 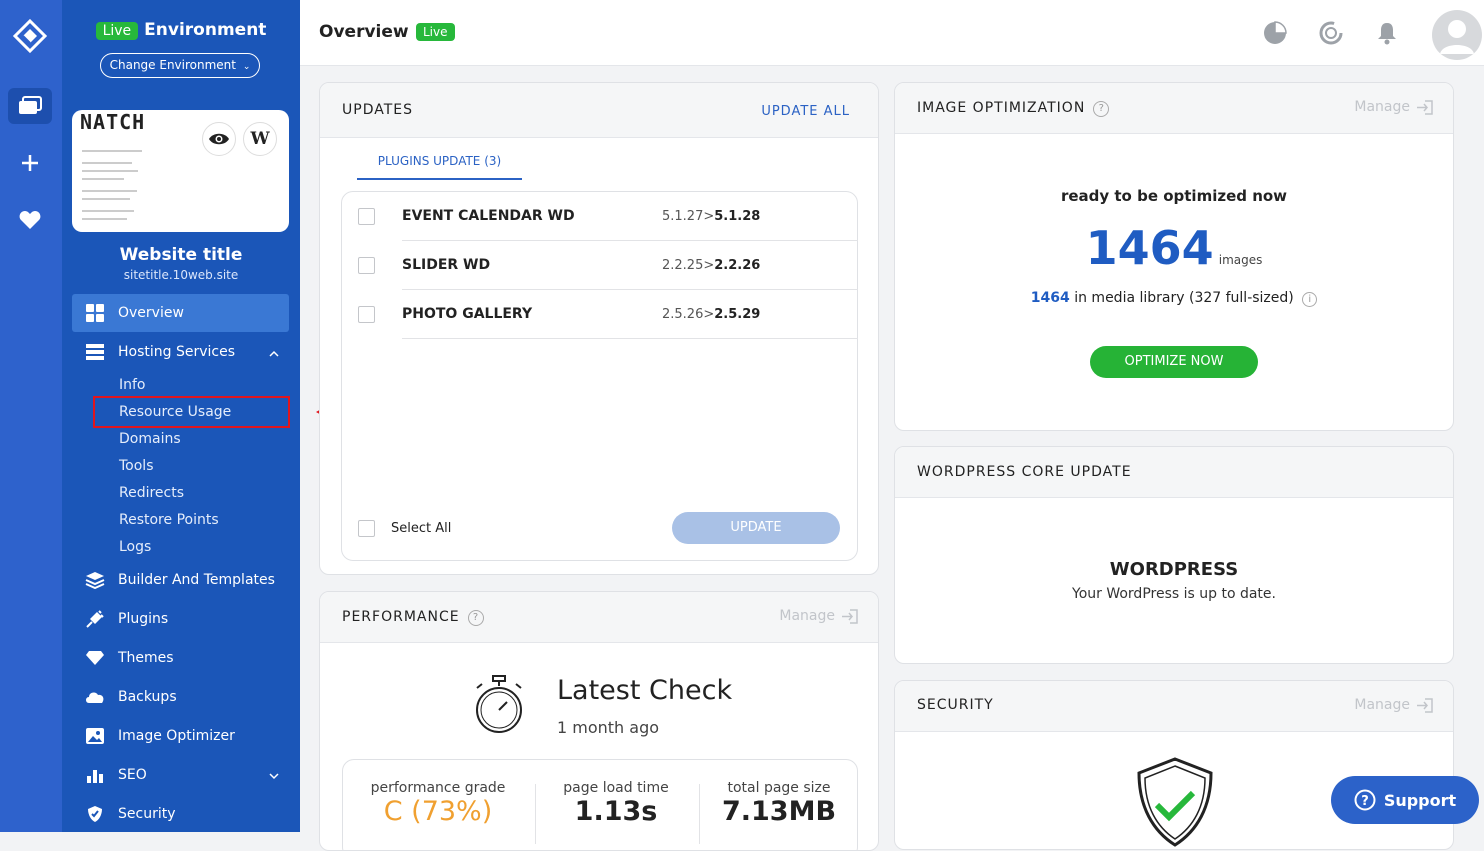 I want to click on sidebar-item-label: Builder And Templates, so click(x=196, y=580).